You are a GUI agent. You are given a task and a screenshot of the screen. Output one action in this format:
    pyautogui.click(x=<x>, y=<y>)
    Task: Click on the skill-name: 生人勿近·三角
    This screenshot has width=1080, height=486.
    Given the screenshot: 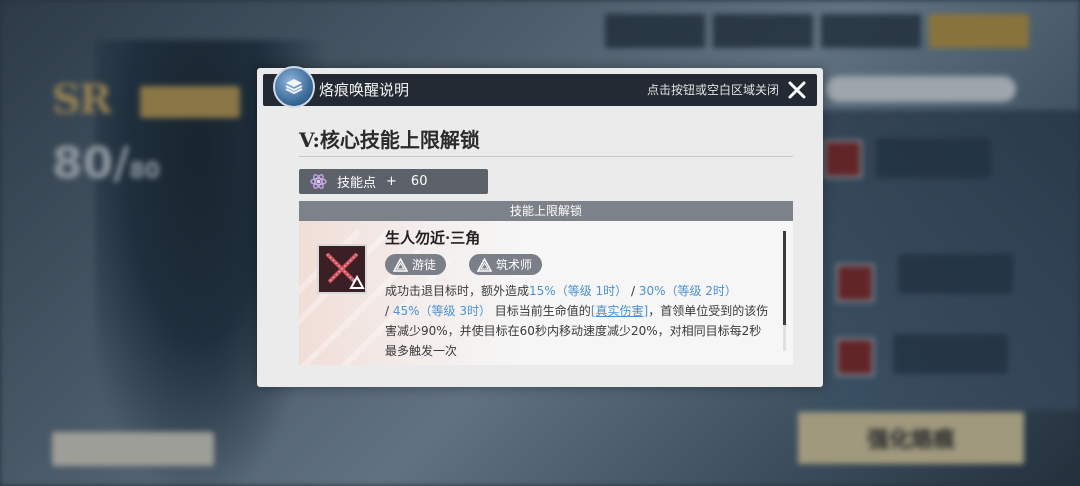 What is the action you would take?
    pyautogui.click(x=433, y=238)
    